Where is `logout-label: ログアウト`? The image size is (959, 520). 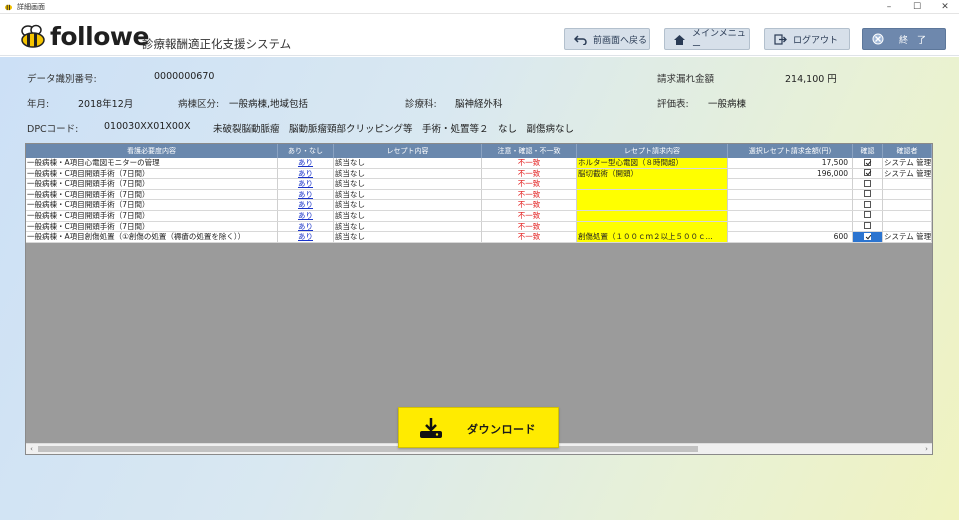 logout-label: ログアウト is located at coordinates (816, 40).